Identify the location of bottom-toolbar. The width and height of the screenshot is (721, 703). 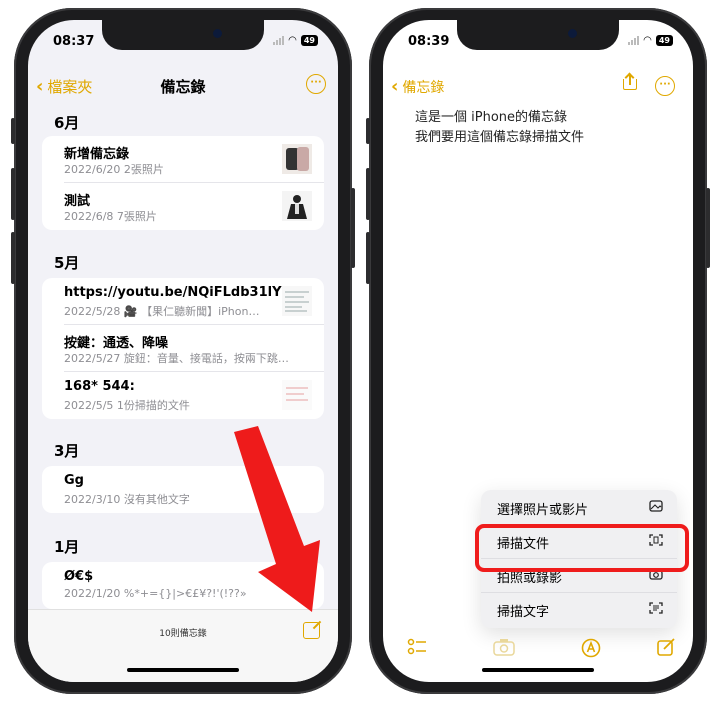
(538, 653).